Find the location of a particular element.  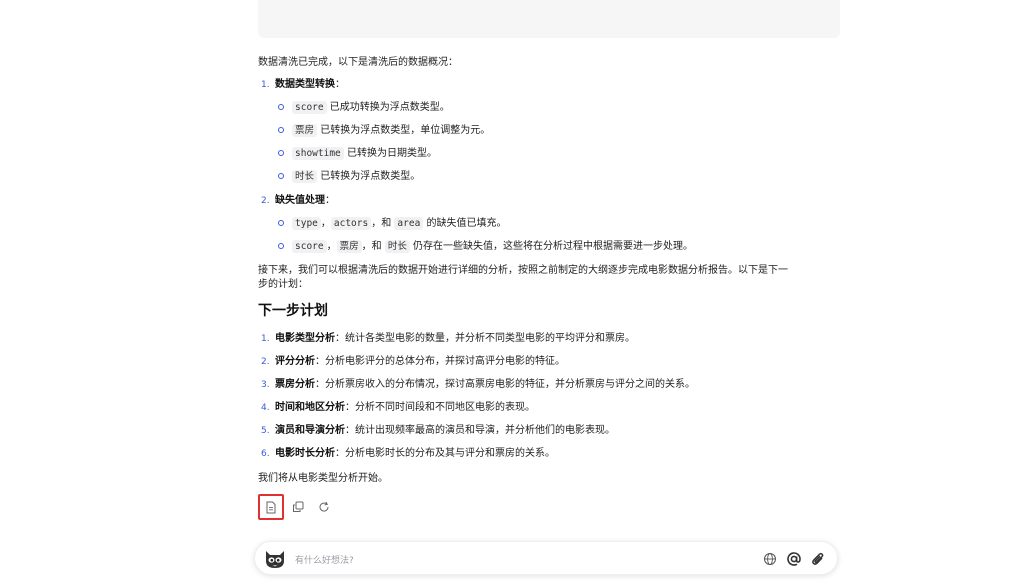

closing-text: 我们将从电影类型分析开始。 is located at coordinates (323, 478).